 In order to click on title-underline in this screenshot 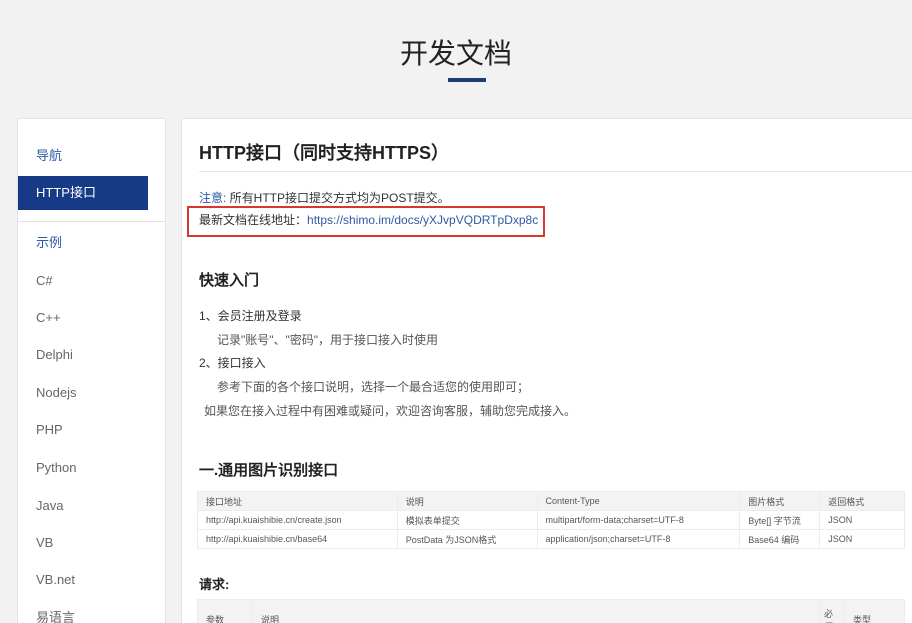, I will do `click(467, 80)`.